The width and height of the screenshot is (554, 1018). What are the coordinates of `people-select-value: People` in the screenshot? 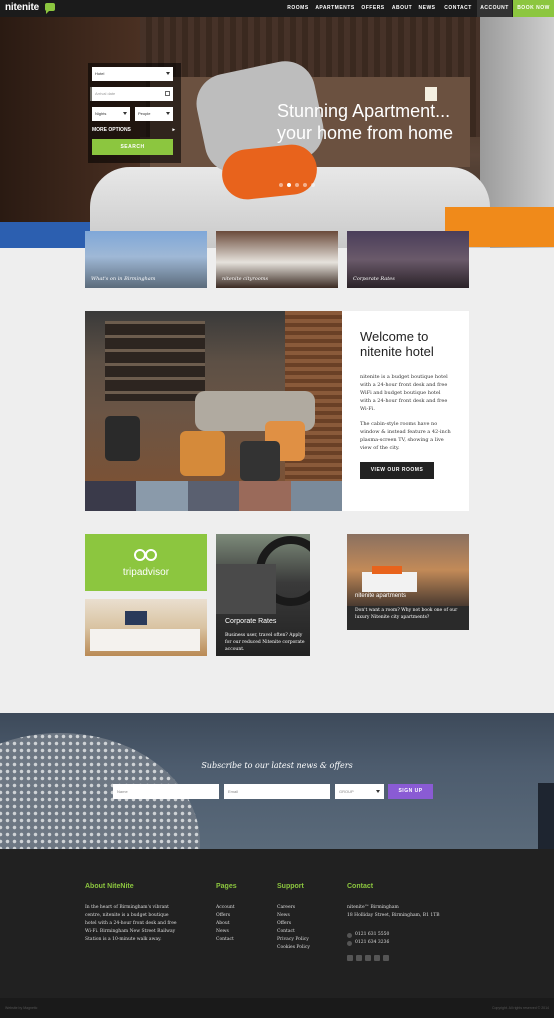 It's located at (144, 113).